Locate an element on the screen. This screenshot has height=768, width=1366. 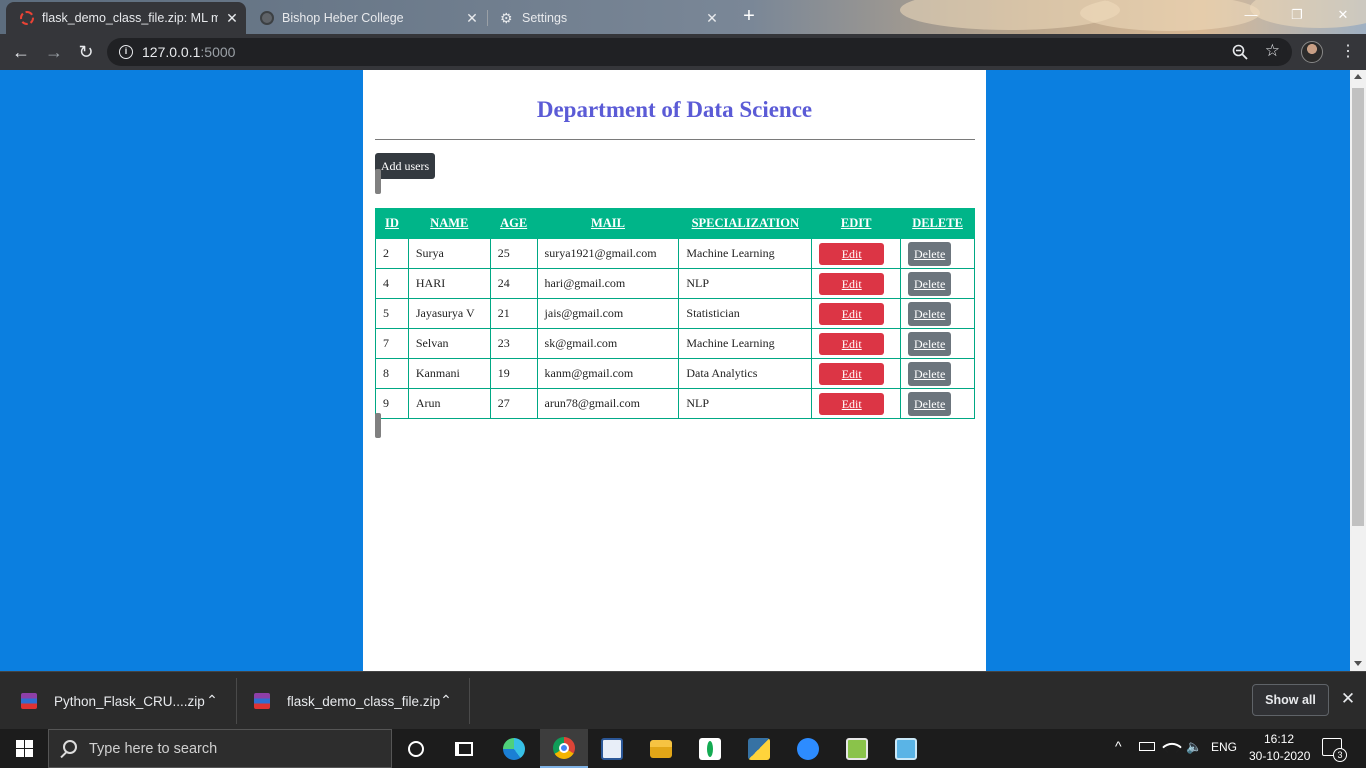
address-bar: i 127.0.0.1:5000 ☆ is located at coordinates (699, 52).